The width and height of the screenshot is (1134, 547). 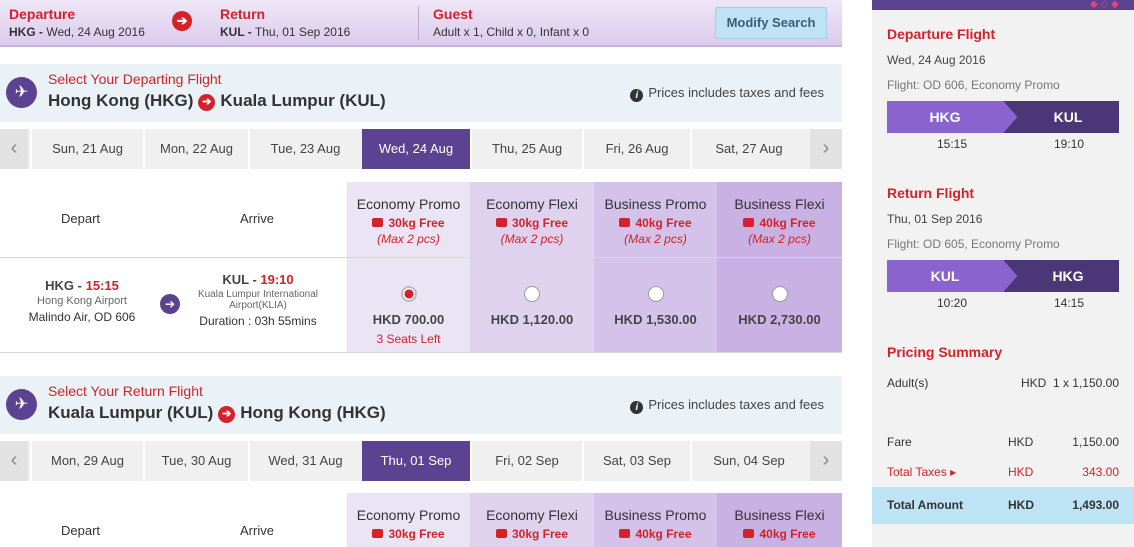 What do you see at coordinates (217, 101) in the screenshot?
I see `departing-route: Hong Kong (HKG) ➔ Kuala Lumpur (KUL)` at bounding box center [217, 101].